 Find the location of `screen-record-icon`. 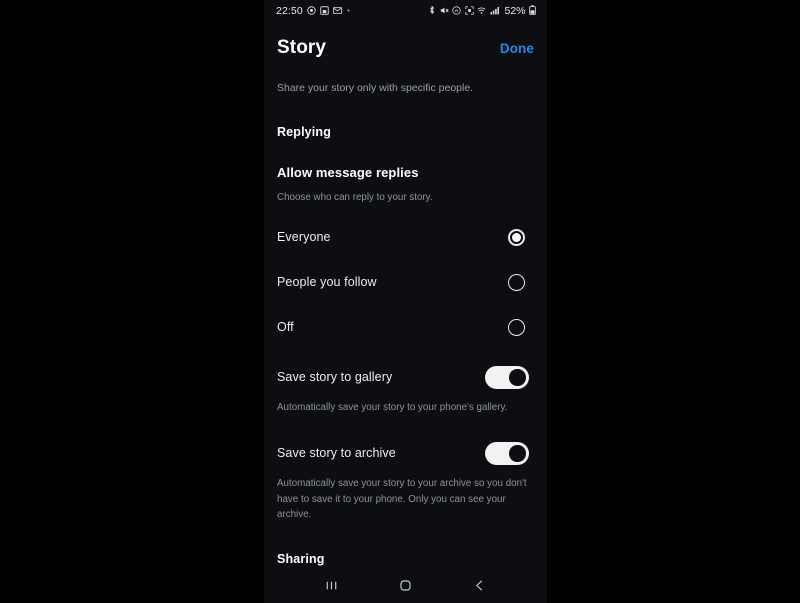

screen-record-icon is located at coordinates (469, 11).